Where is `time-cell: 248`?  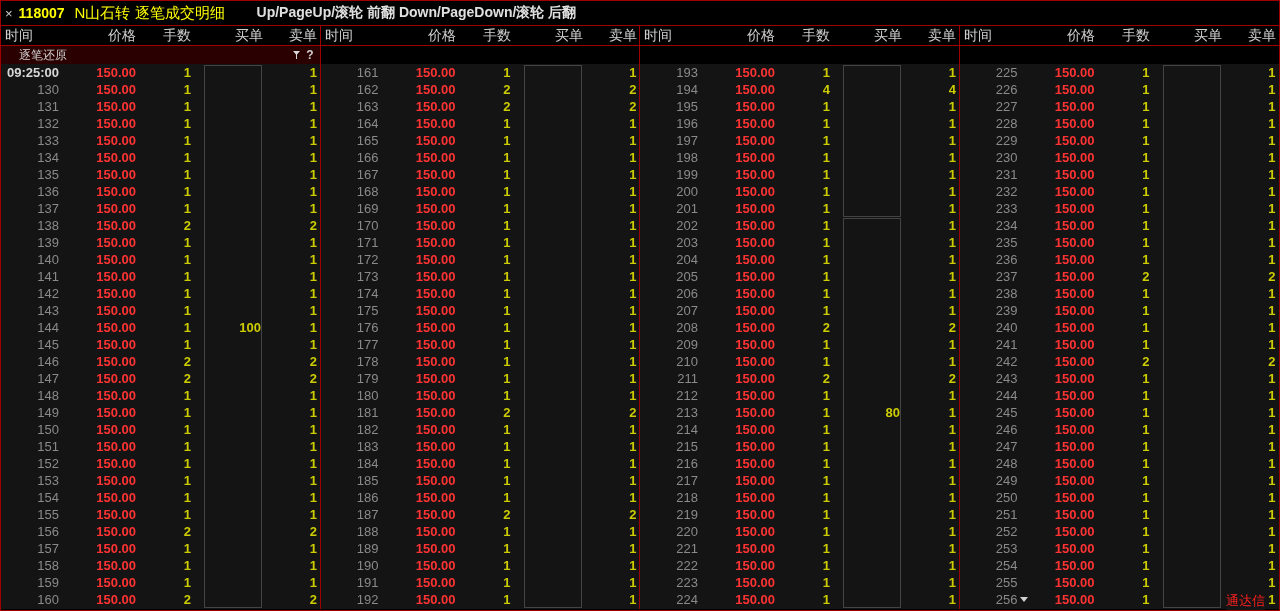 time-cell: 248 is located at coordinates (1006, 463).